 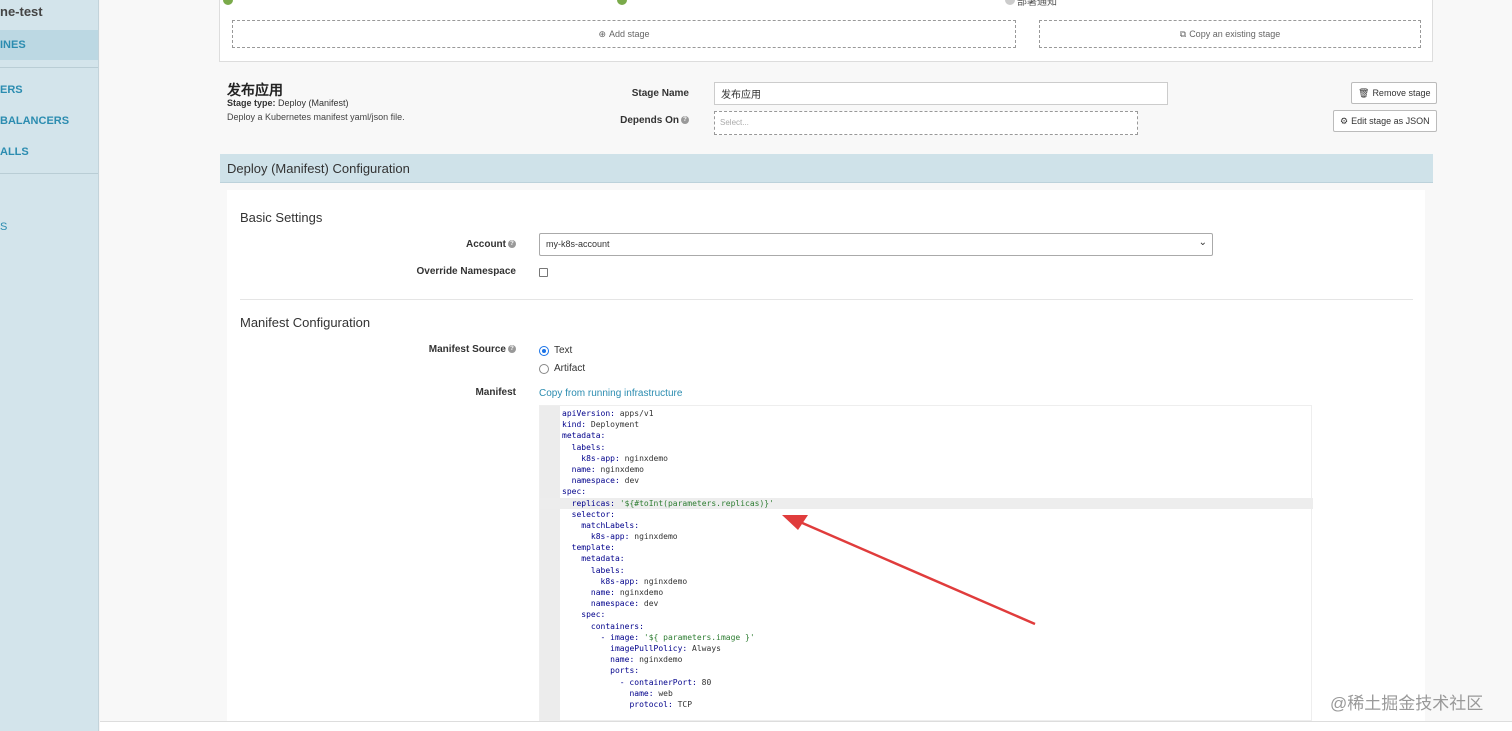 I want to click on code-line: selector:, so click(x=668, y=514).